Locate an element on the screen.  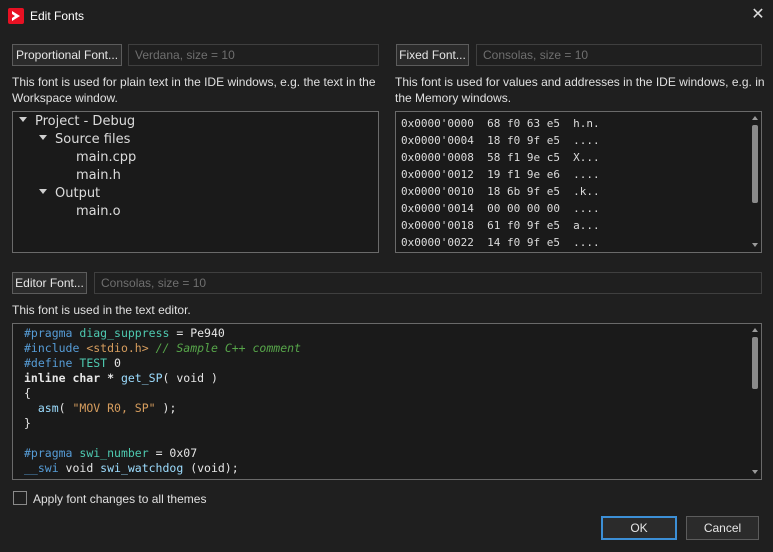
code-line: } is located at coordinates (27, 423).